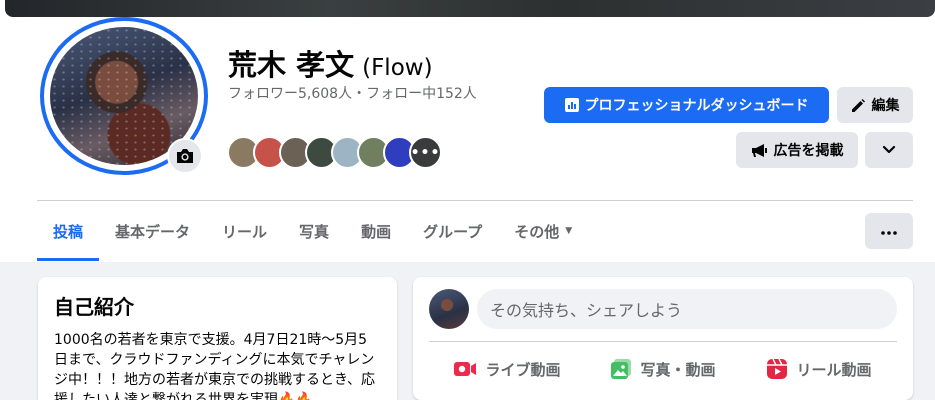  I want to click on caret-down-icon: ▼, so click(569, 231).